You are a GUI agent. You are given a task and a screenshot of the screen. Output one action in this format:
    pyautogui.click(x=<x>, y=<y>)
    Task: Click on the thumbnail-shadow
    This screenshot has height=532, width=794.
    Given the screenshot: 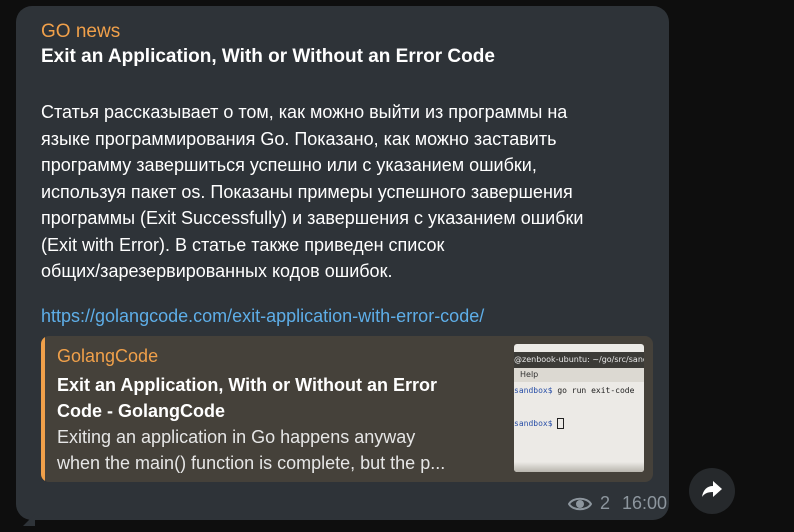 What is the action you would take?
    pyautogui.click(x=579, y=467)
    